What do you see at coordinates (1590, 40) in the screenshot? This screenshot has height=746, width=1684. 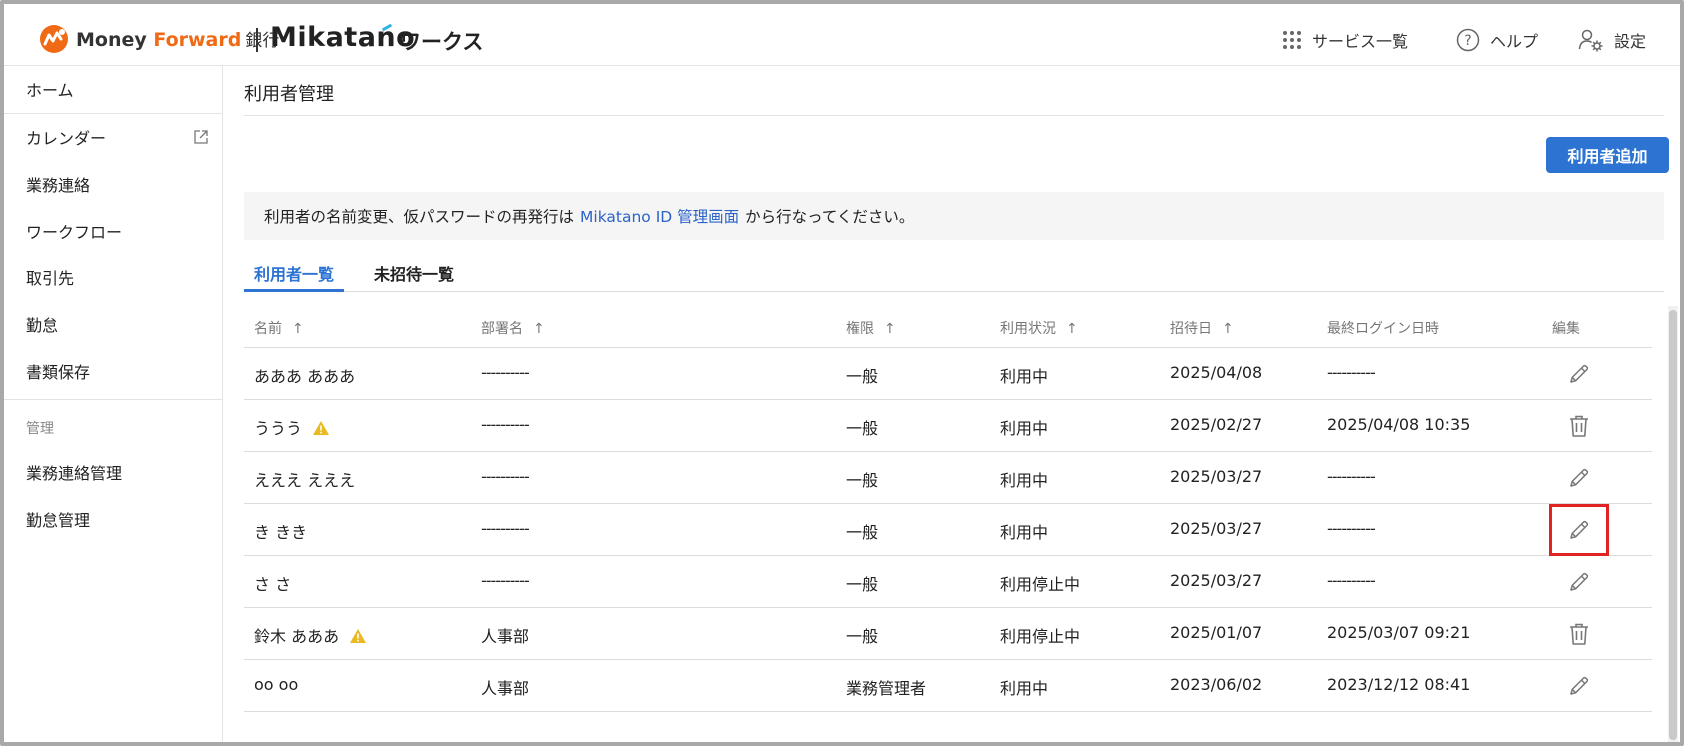 I see `user-gear-icon` at bounding box center [1590, 40].